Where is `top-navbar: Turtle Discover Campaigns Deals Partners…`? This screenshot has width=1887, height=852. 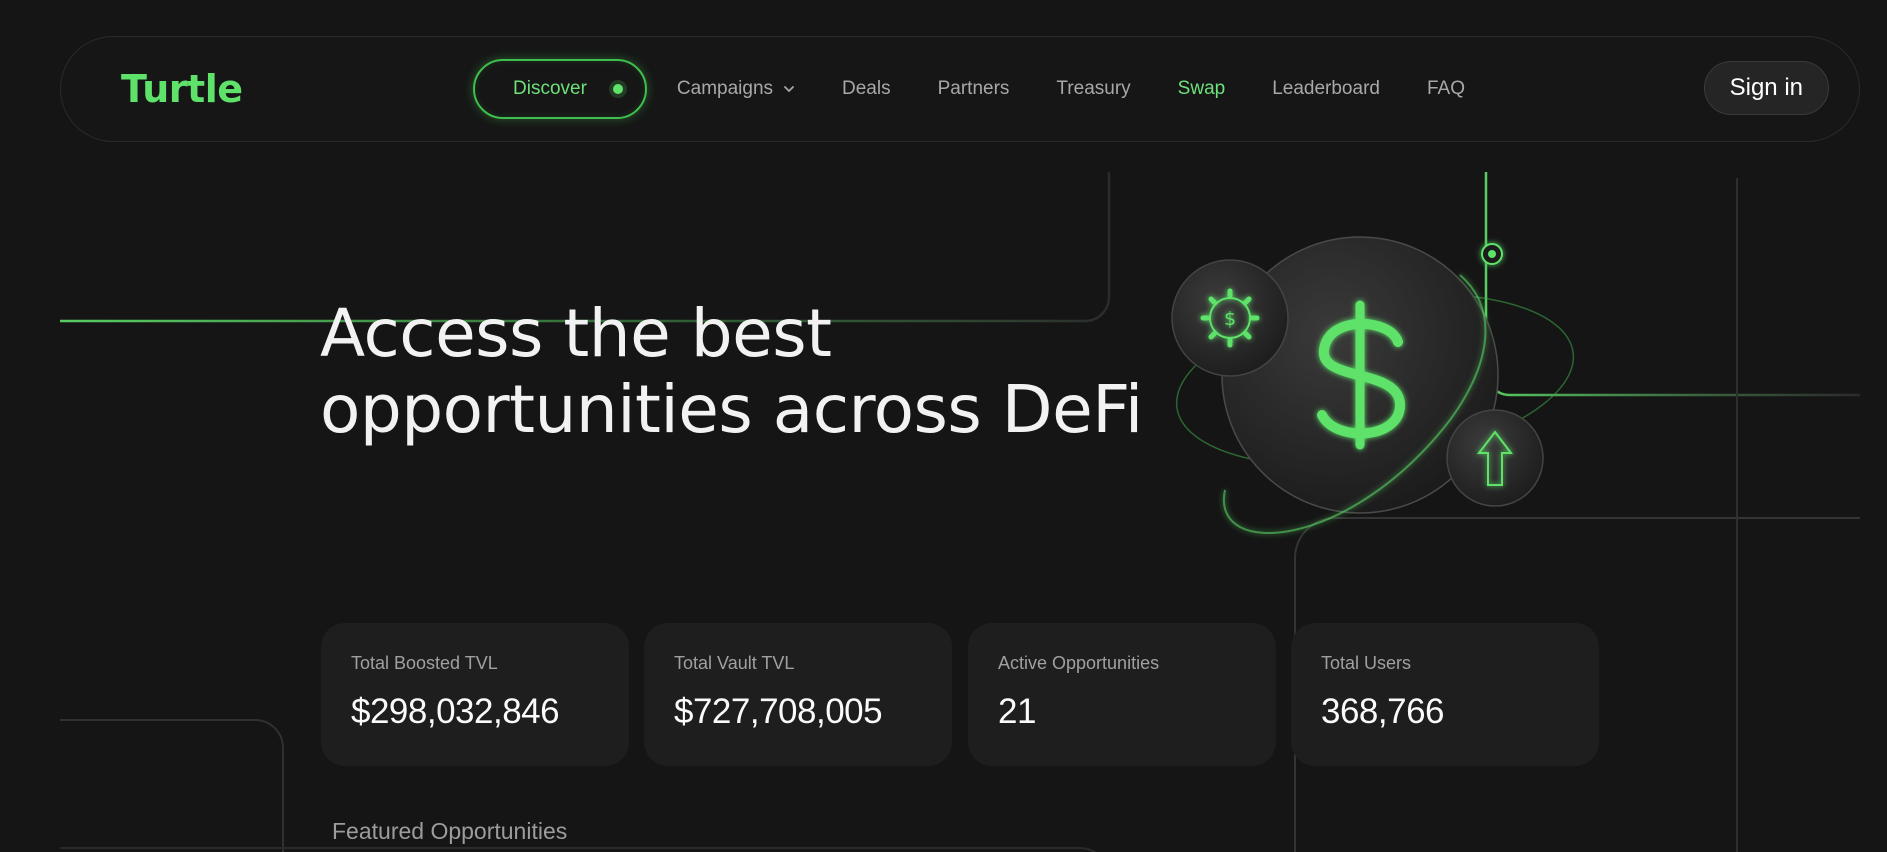 top-navbar: Turtle Discover Campaigns Deals Partners… is located at coordinates (960, 89).